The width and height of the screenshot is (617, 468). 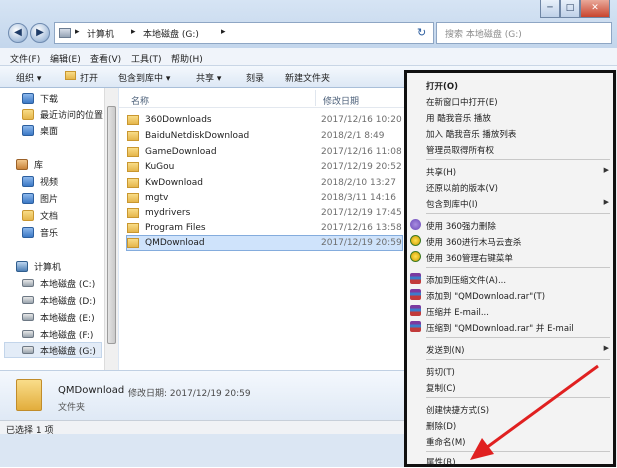 I want to click on 360-delete-icon, so click(x=415, y=224).